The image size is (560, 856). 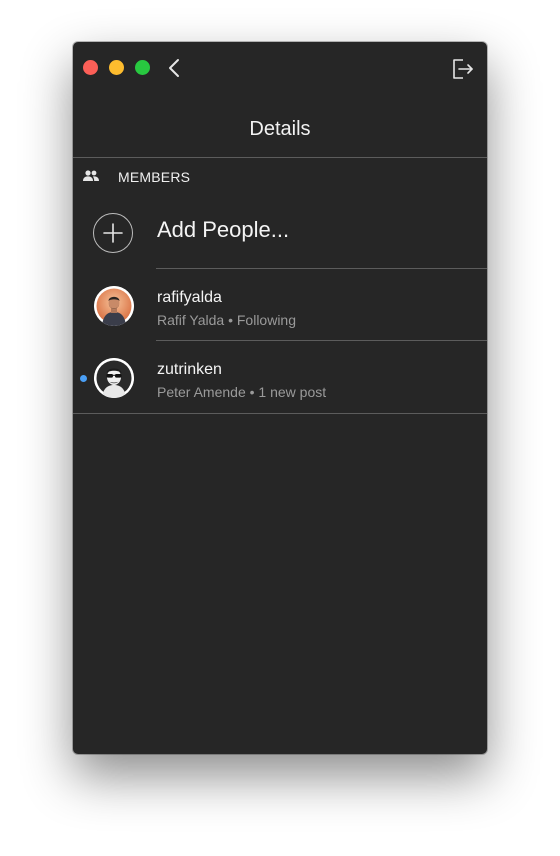 What do you see at coordinates (280, 129) in the screenshot?
I see `window-title: Details` at bounding box center [280, 129].